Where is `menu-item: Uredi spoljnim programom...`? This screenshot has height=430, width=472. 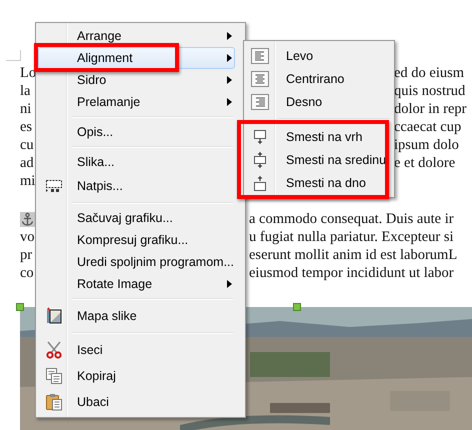
menu-item: Uredi spoljnim programom... is located at coordinates (136, 262).